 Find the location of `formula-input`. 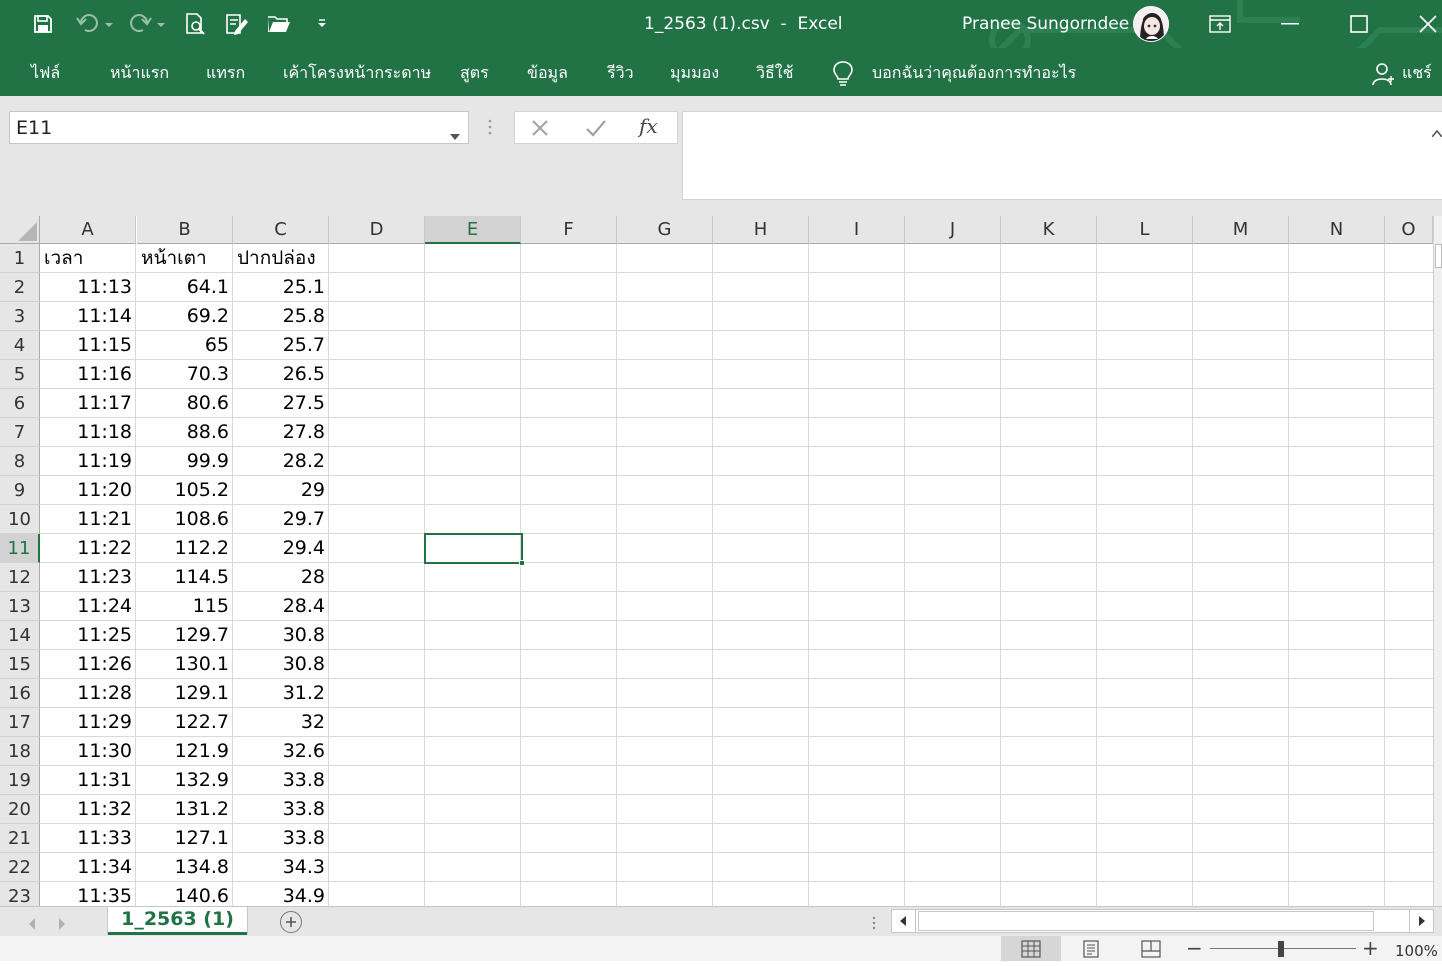

formula-input is located at coordinates (1062, 155).